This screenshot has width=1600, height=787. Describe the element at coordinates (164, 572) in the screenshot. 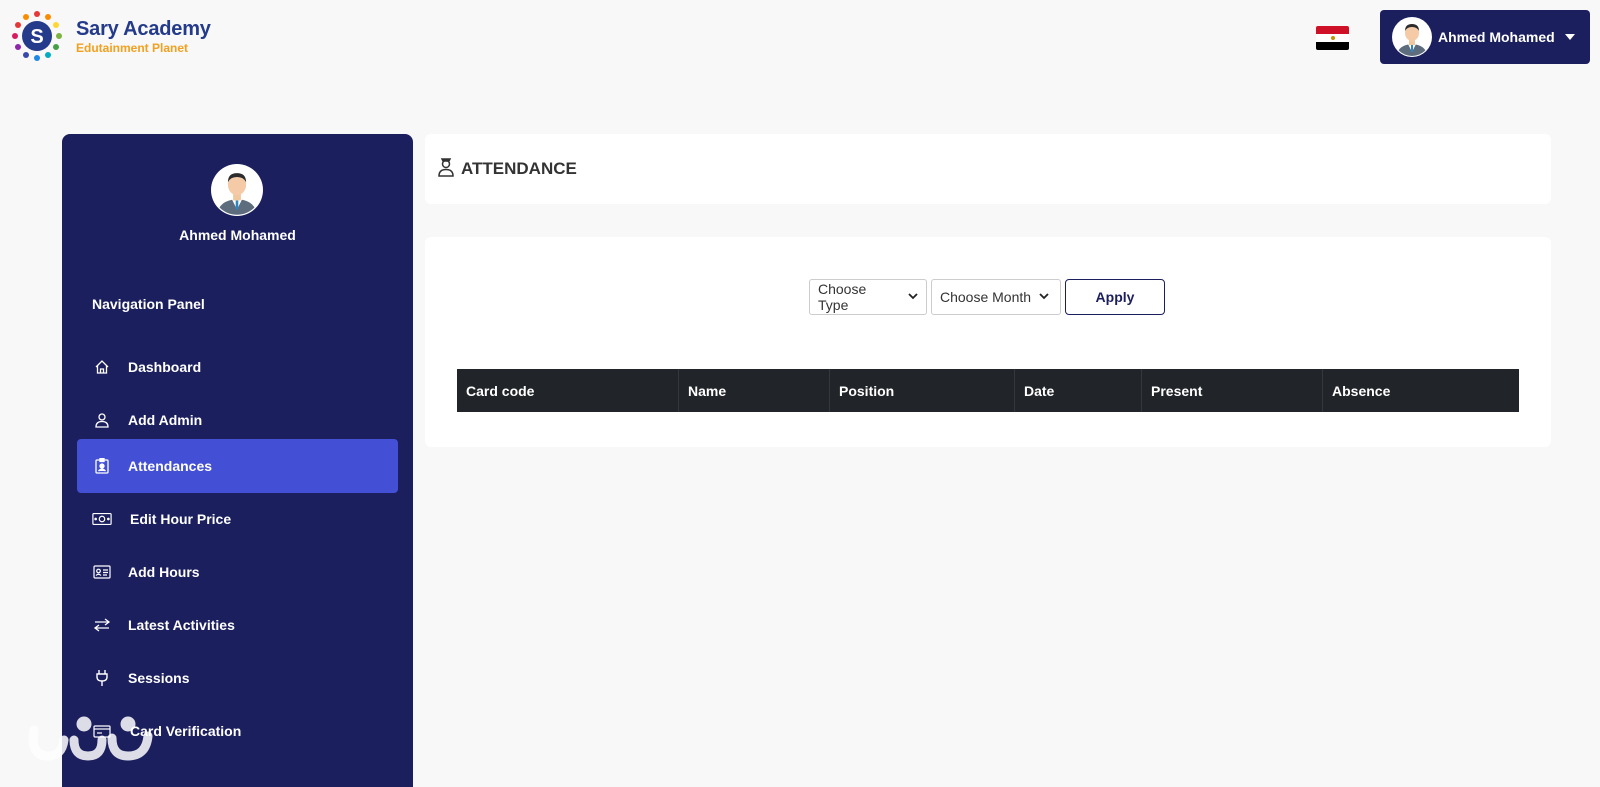

I see `sidebar-item-label: Add Hours` at that location.